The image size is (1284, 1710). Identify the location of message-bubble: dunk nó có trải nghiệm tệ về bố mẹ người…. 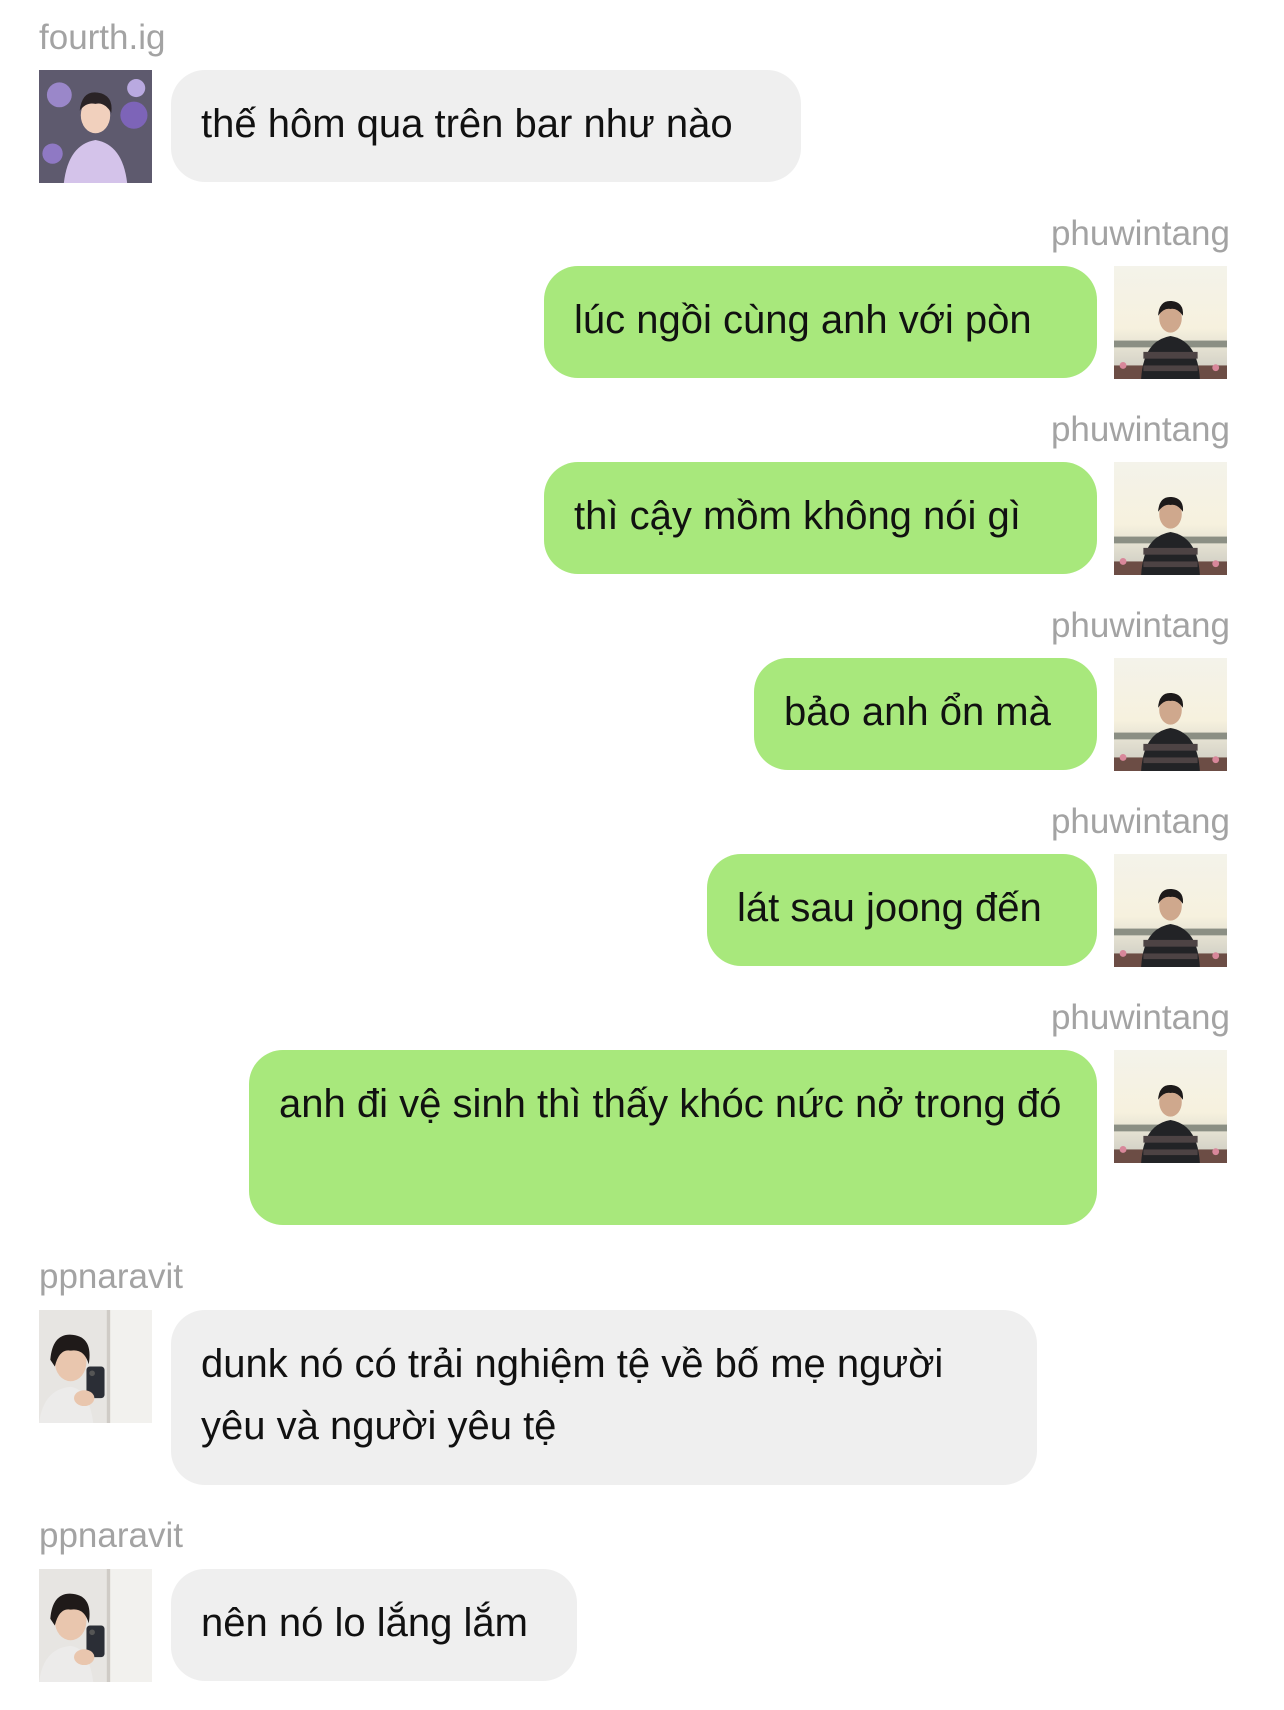
(604, 1397).